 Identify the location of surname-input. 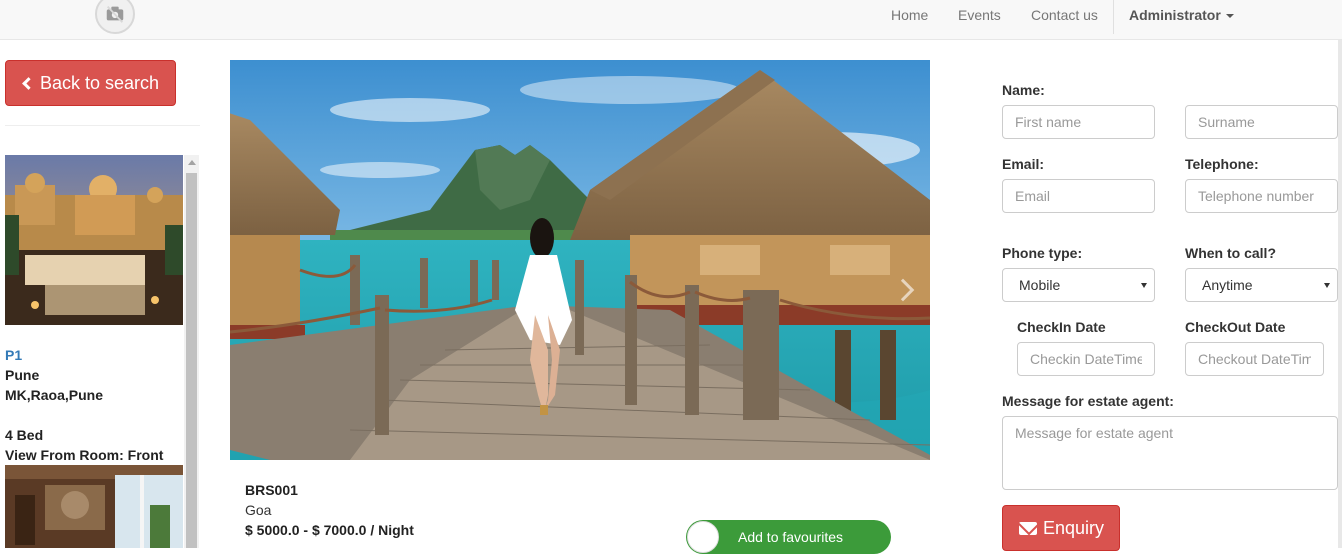
(1261, 122).